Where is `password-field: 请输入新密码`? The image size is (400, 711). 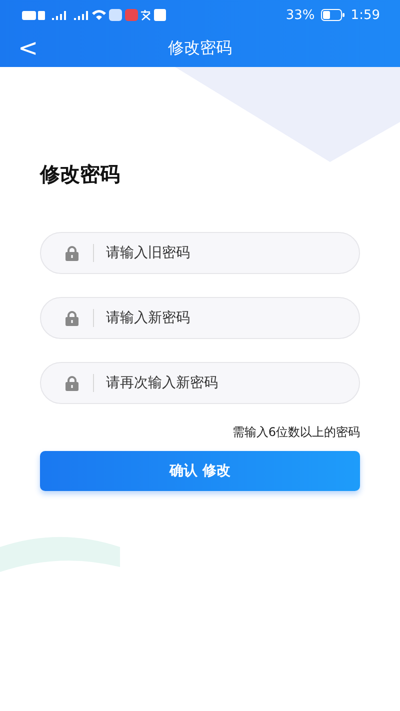
password-field: 请输入新密码 is located at coordinates (200, 318).